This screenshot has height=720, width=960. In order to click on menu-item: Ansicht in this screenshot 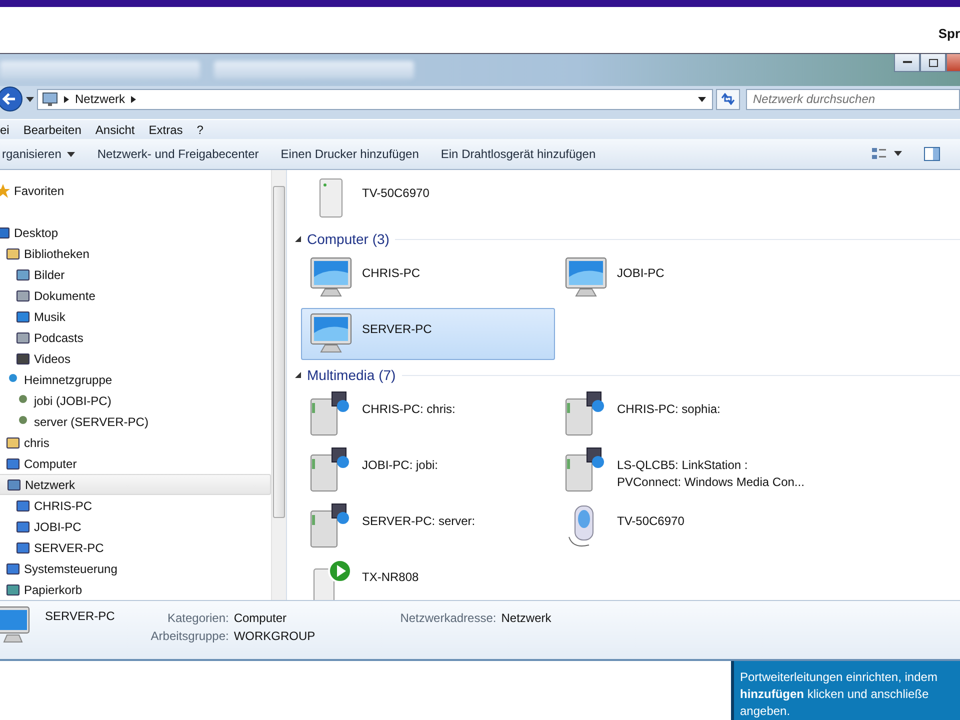, I will do `click(115, 129)`.